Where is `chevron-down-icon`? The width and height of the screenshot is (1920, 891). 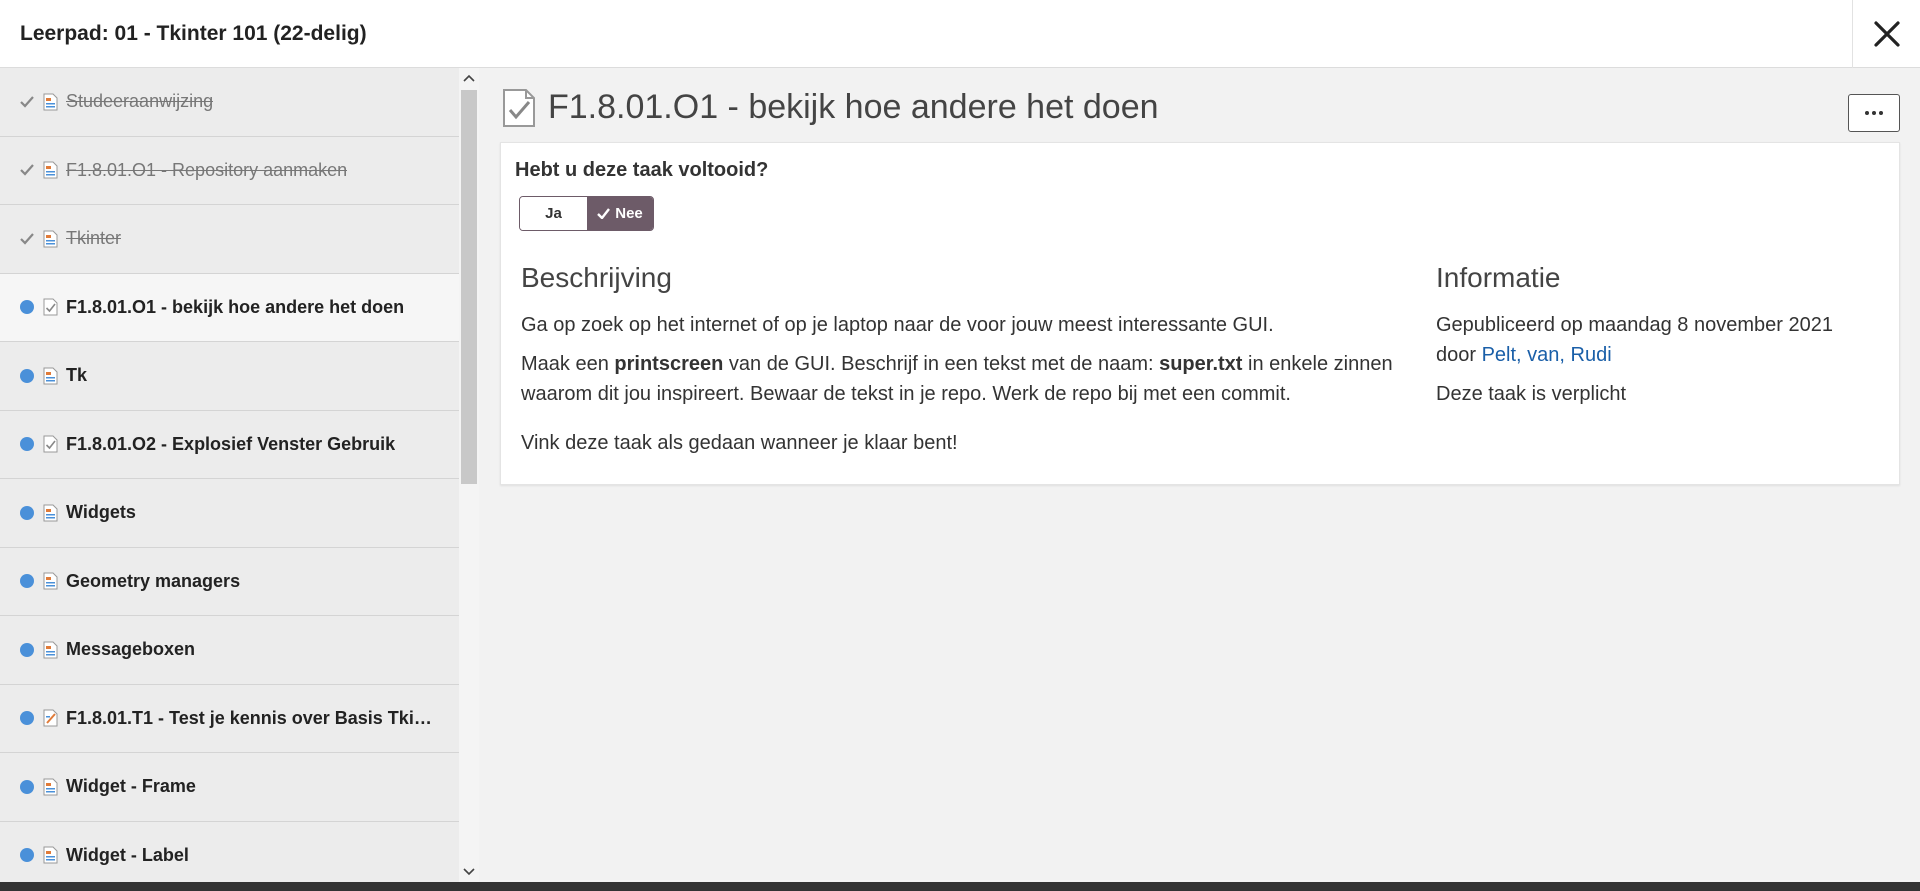 chevron-down-icon is located at coordinates (469, 872).